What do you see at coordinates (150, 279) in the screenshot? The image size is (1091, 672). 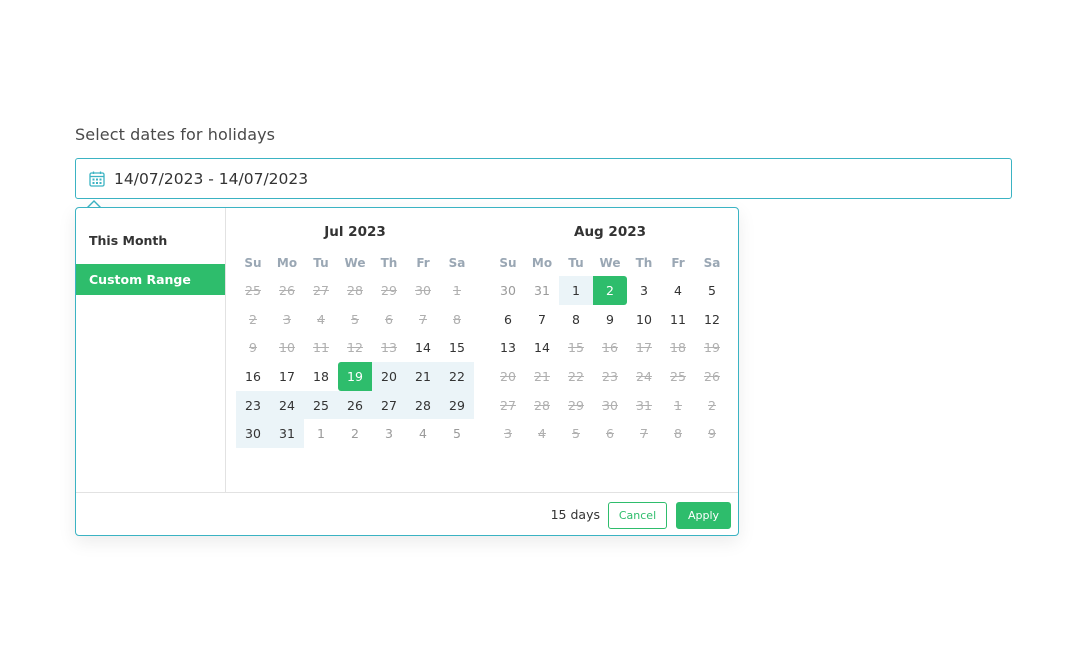 I see `range-custom-range: Custom Range` at bounding box center [150, 279].